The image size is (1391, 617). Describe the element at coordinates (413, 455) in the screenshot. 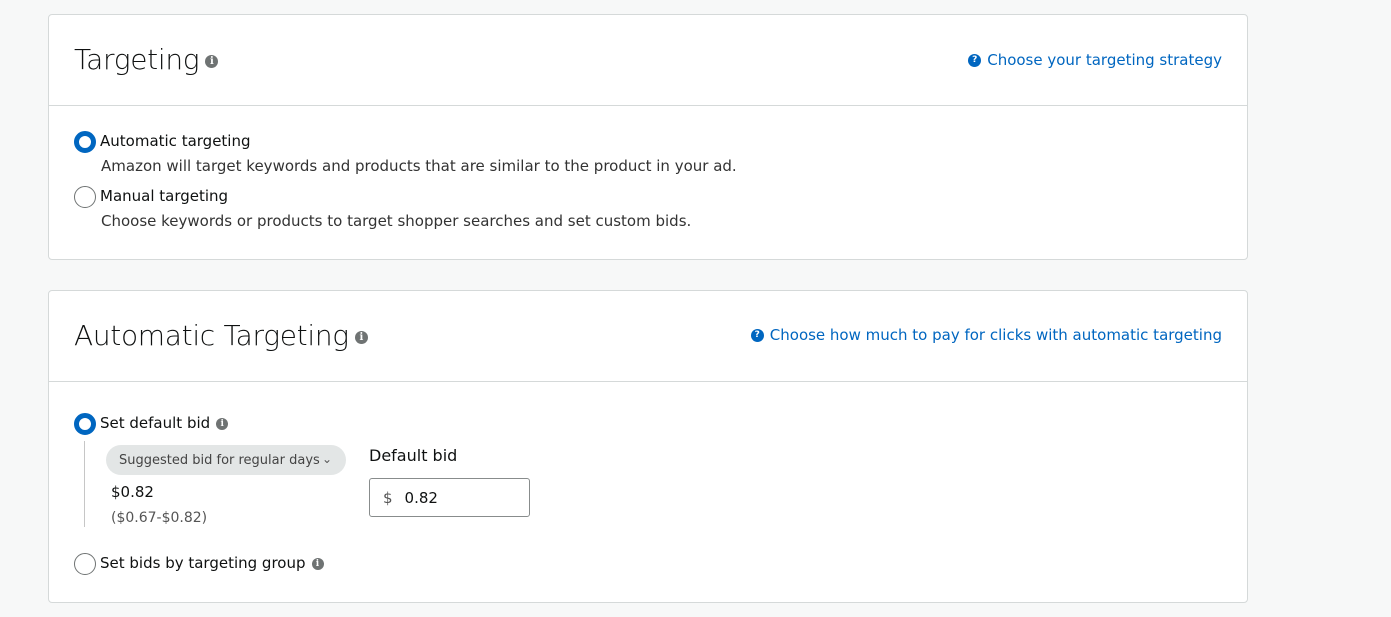

I see `default-bid-label: Default bid` at that location.